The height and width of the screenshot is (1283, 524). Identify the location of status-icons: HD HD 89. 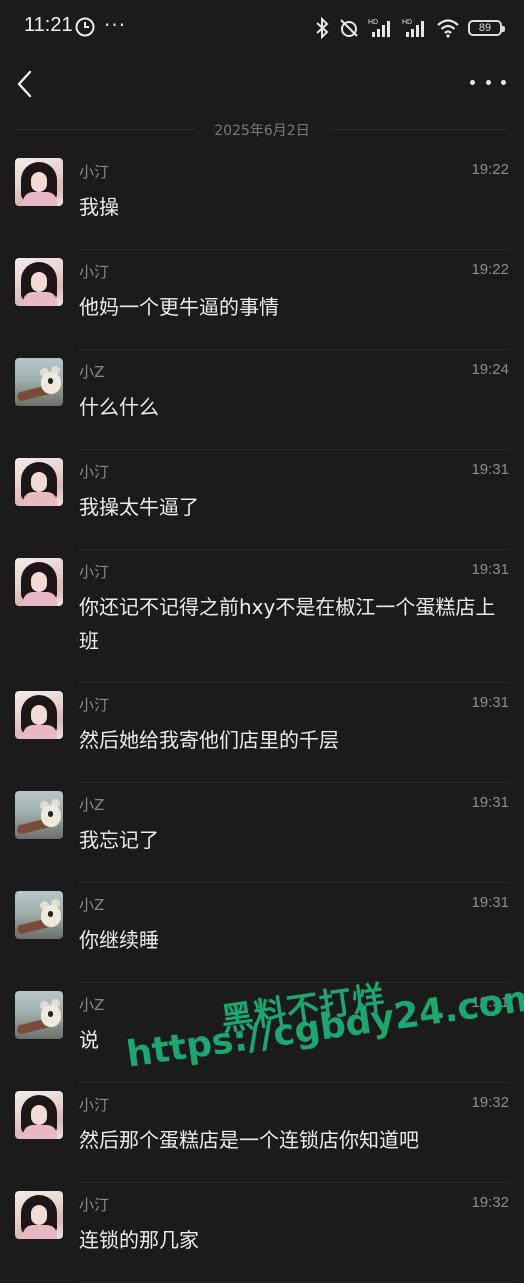
(409, 28).